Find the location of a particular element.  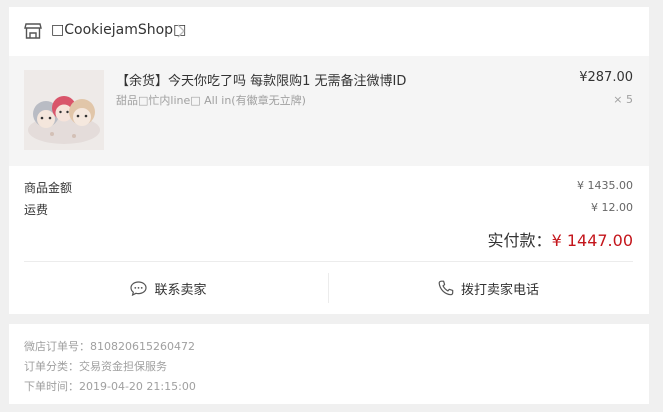

shop-name: □CookiejamShop□ is located at coordinates (118, 30).